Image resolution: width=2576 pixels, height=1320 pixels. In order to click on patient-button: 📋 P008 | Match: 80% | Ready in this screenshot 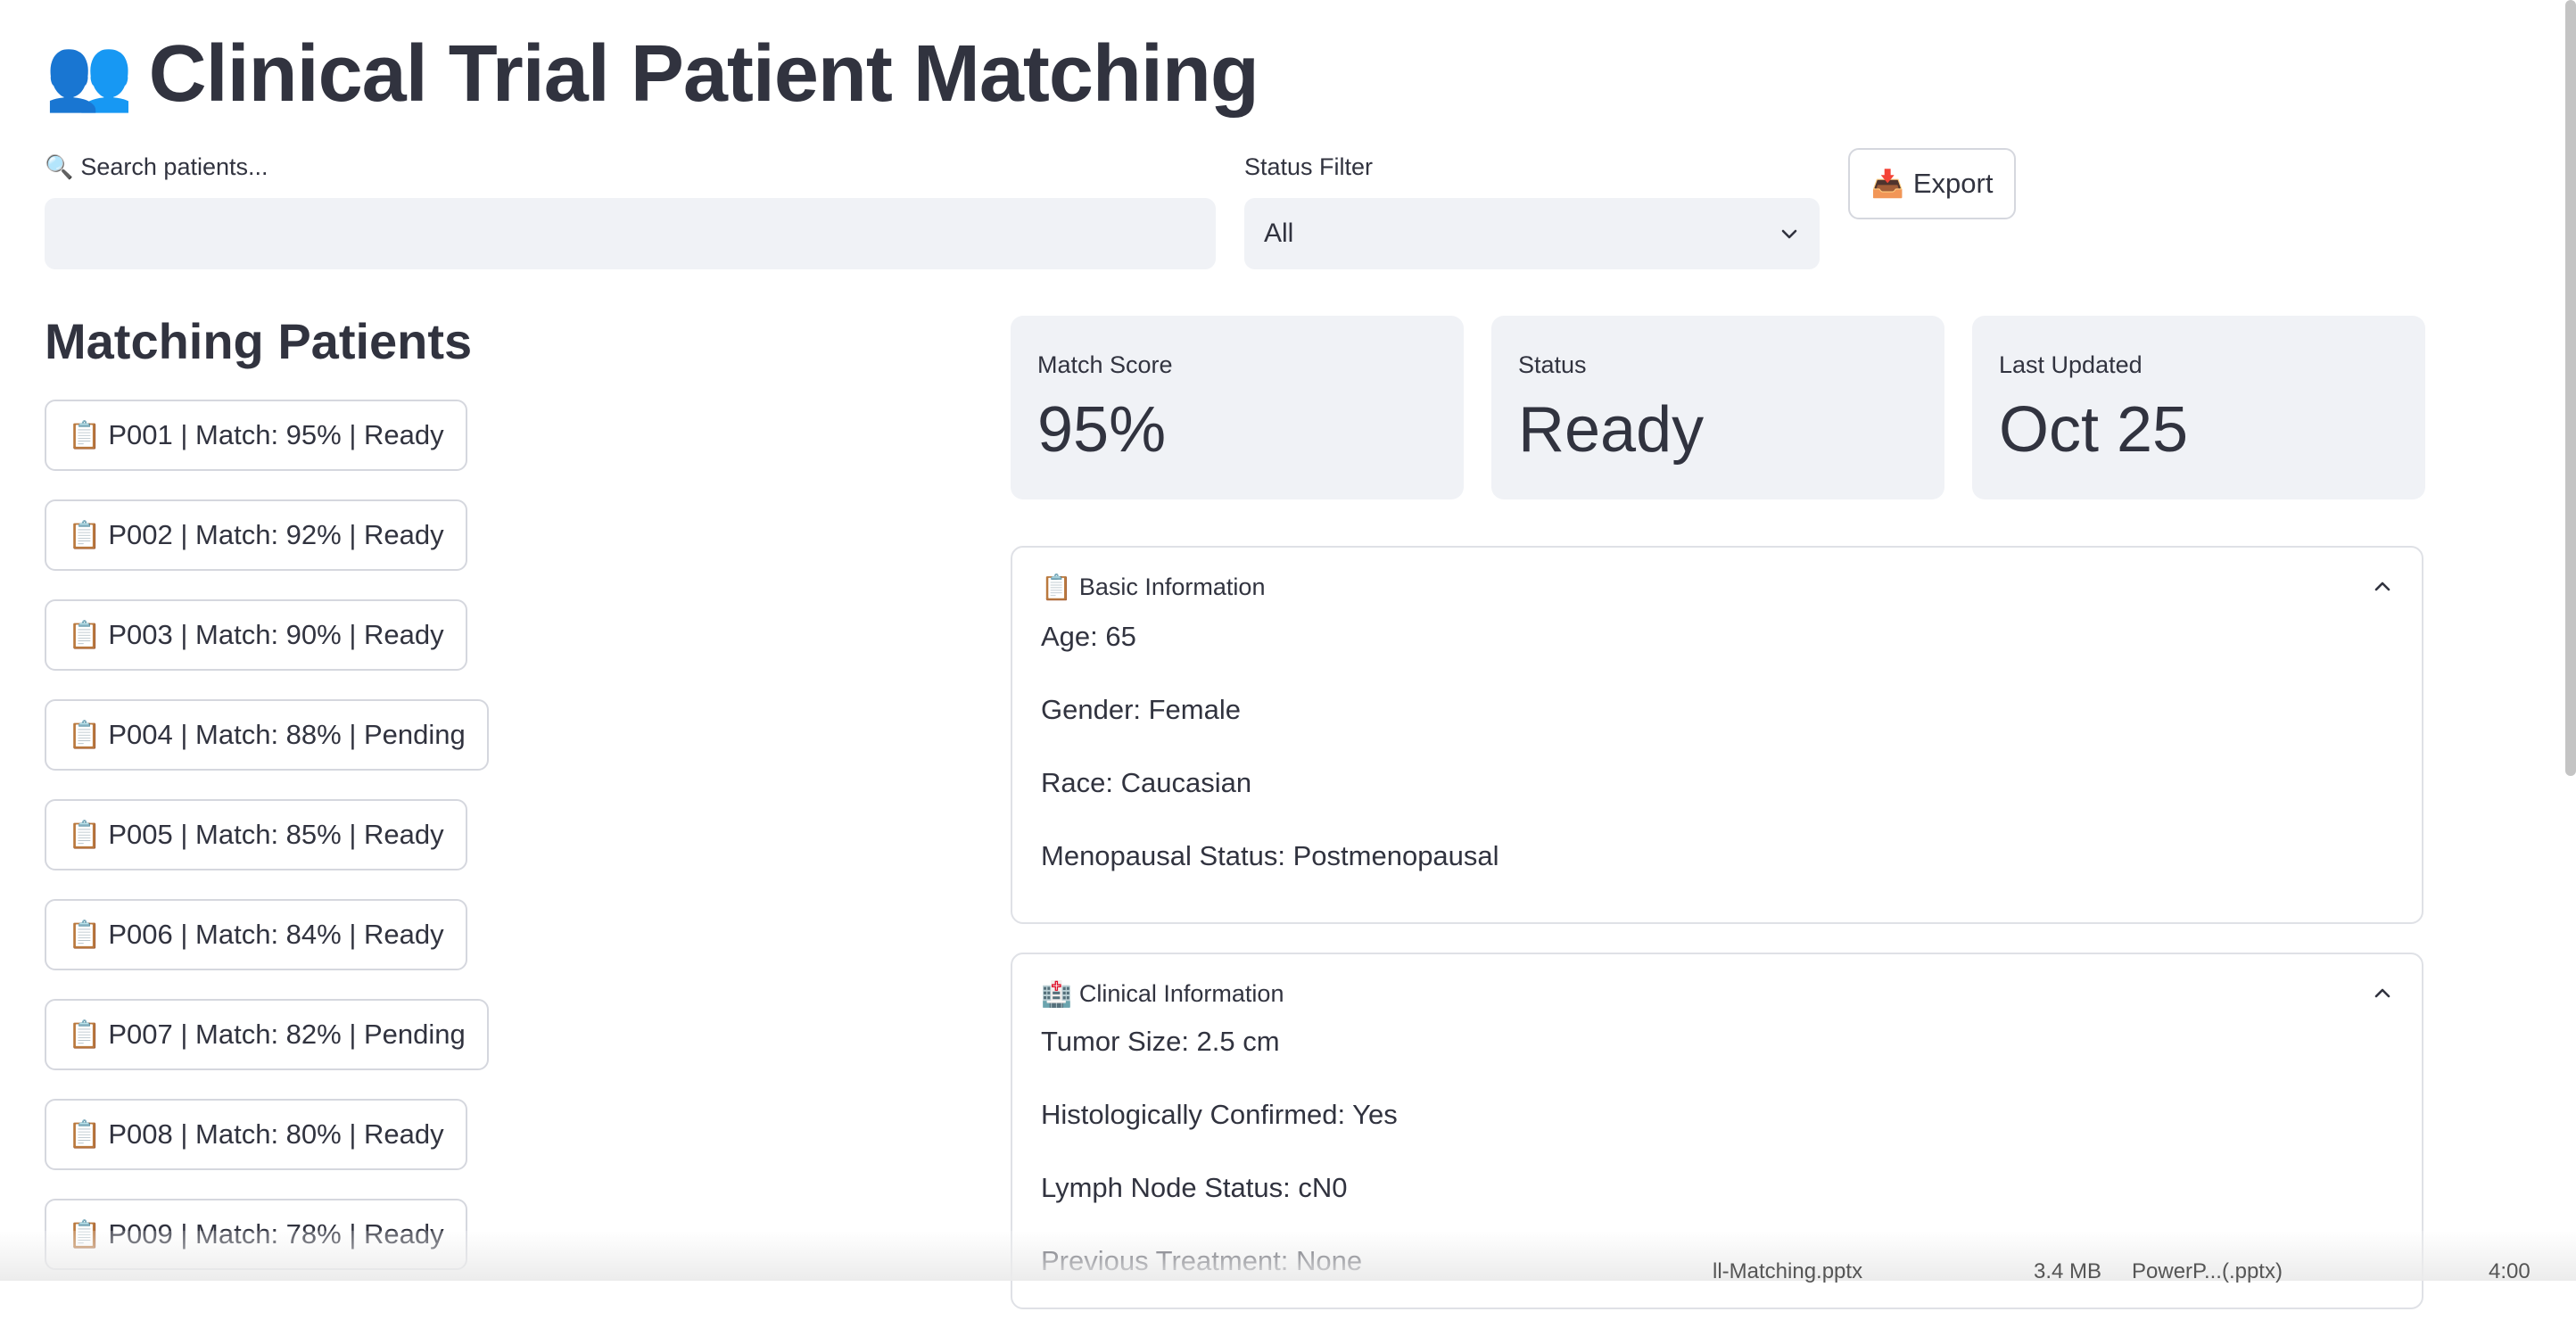, I will do `click(256, 1134)`.